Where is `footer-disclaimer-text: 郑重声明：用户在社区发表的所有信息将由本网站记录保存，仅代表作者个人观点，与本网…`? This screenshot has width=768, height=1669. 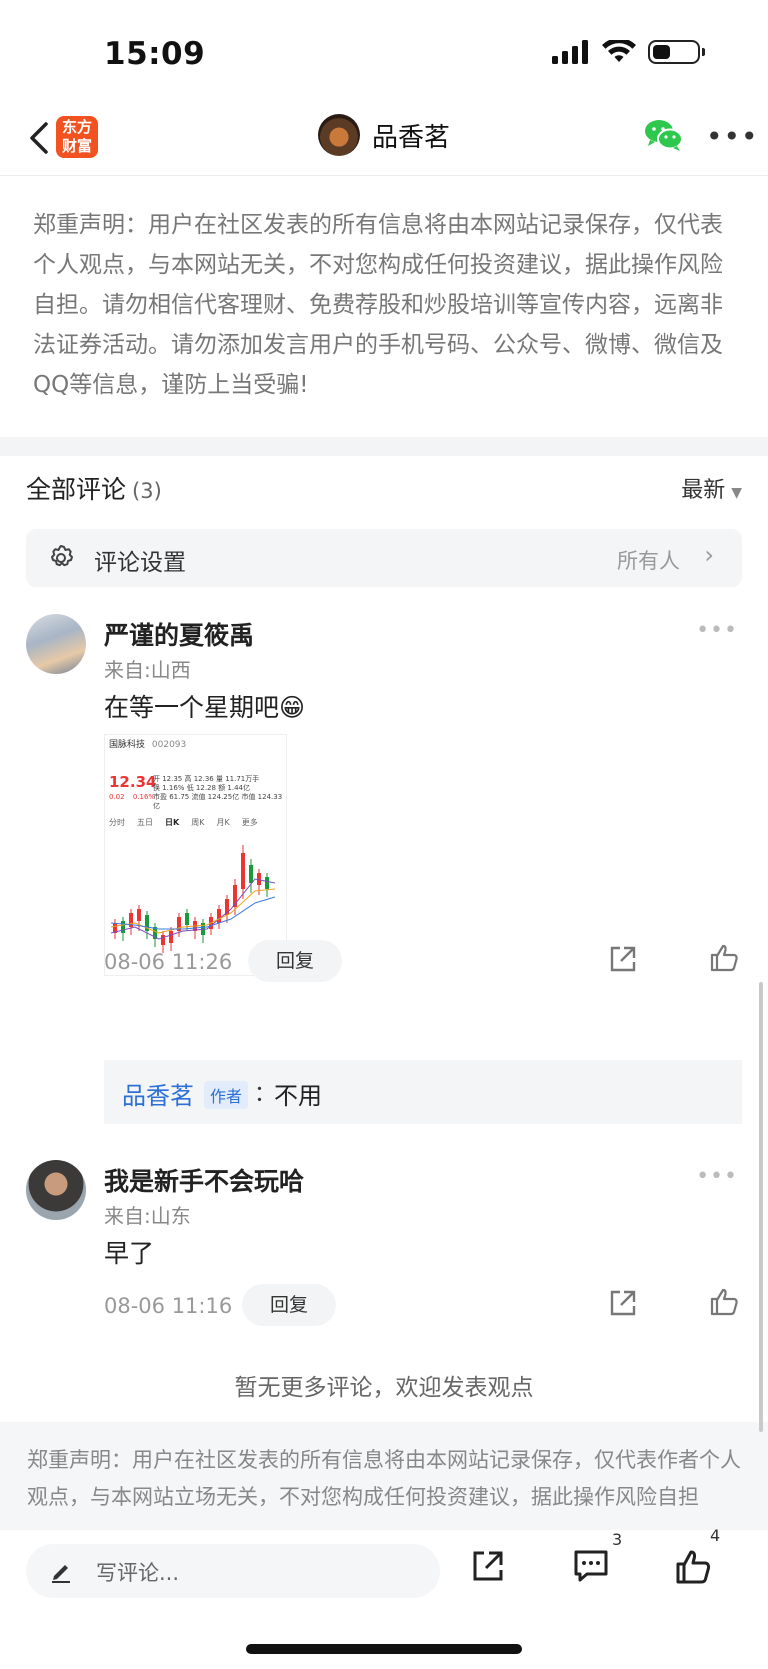
footer-disclaimer-text: 郑重声明：用户在社区发表的所有信息将由本网站记录保存，仅代表作者个人观点，与本网… is located at coordinates (384, 1478).